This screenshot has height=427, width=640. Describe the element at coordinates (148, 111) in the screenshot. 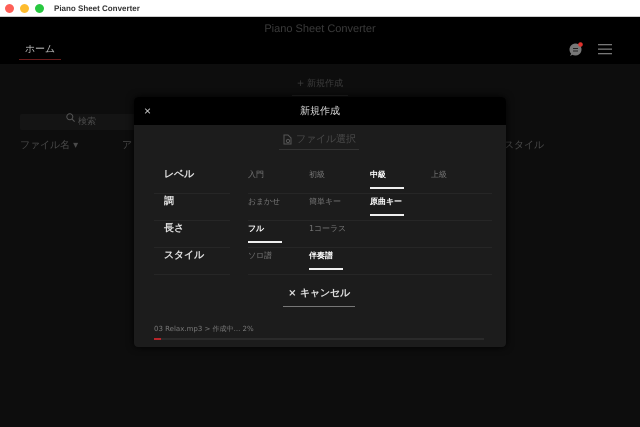

I see `close-button: ×` at that location.